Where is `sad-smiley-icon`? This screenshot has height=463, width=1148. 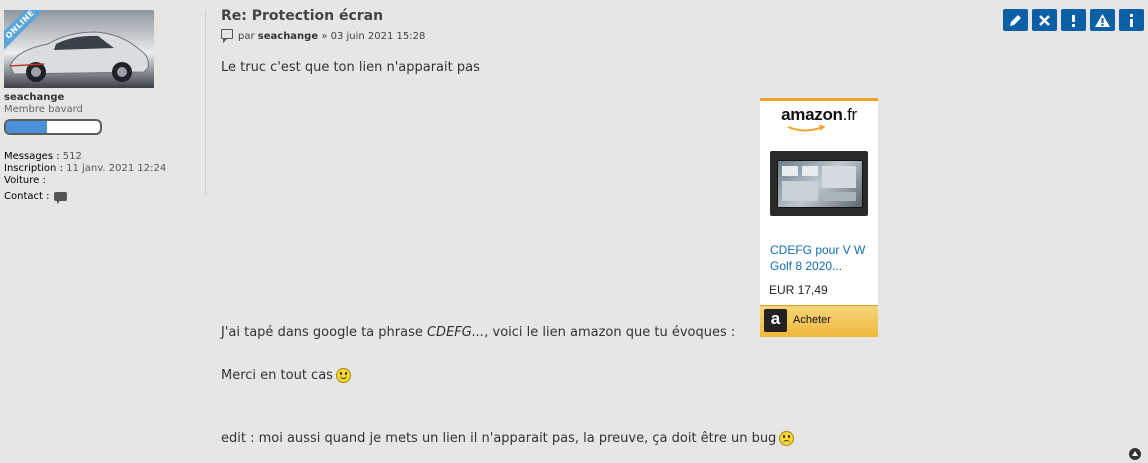
sad-smiley-icon is located at coordinates (787, 438).